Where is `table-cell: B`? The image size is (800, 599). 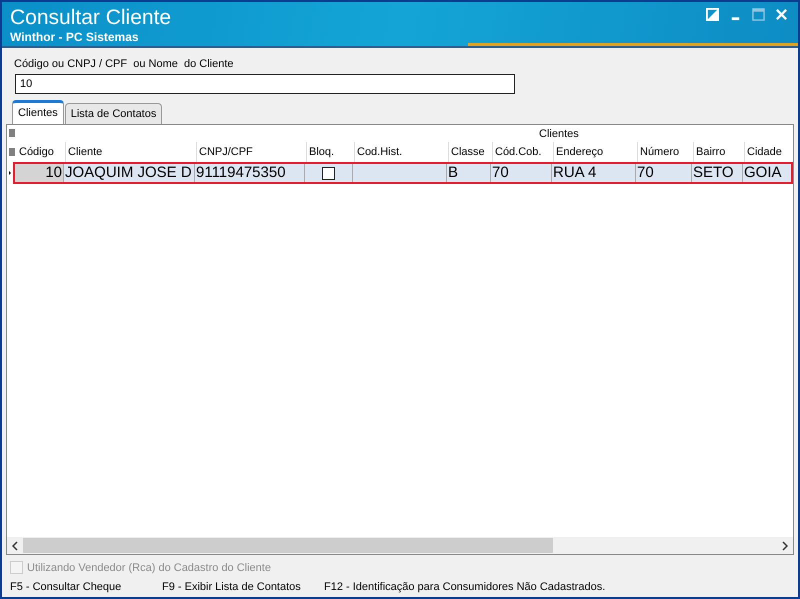 table-cell: B is located at coordinates (468, 173).